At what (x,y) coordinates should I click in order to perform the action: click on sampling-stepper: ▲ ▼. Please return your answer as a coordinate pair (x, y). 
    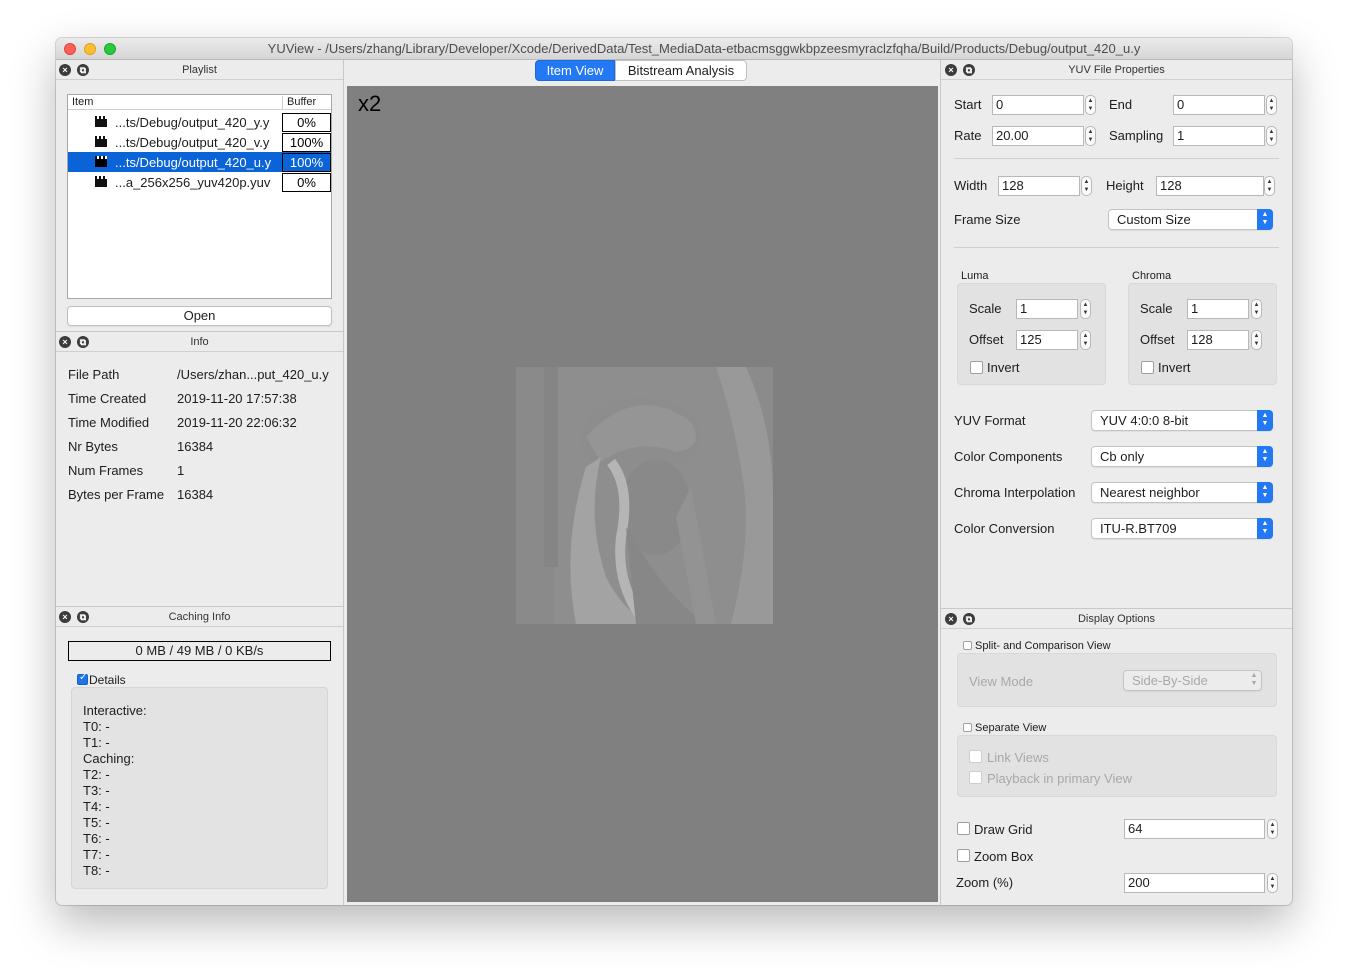
    Looking at the image, I should click on (1271, 136).